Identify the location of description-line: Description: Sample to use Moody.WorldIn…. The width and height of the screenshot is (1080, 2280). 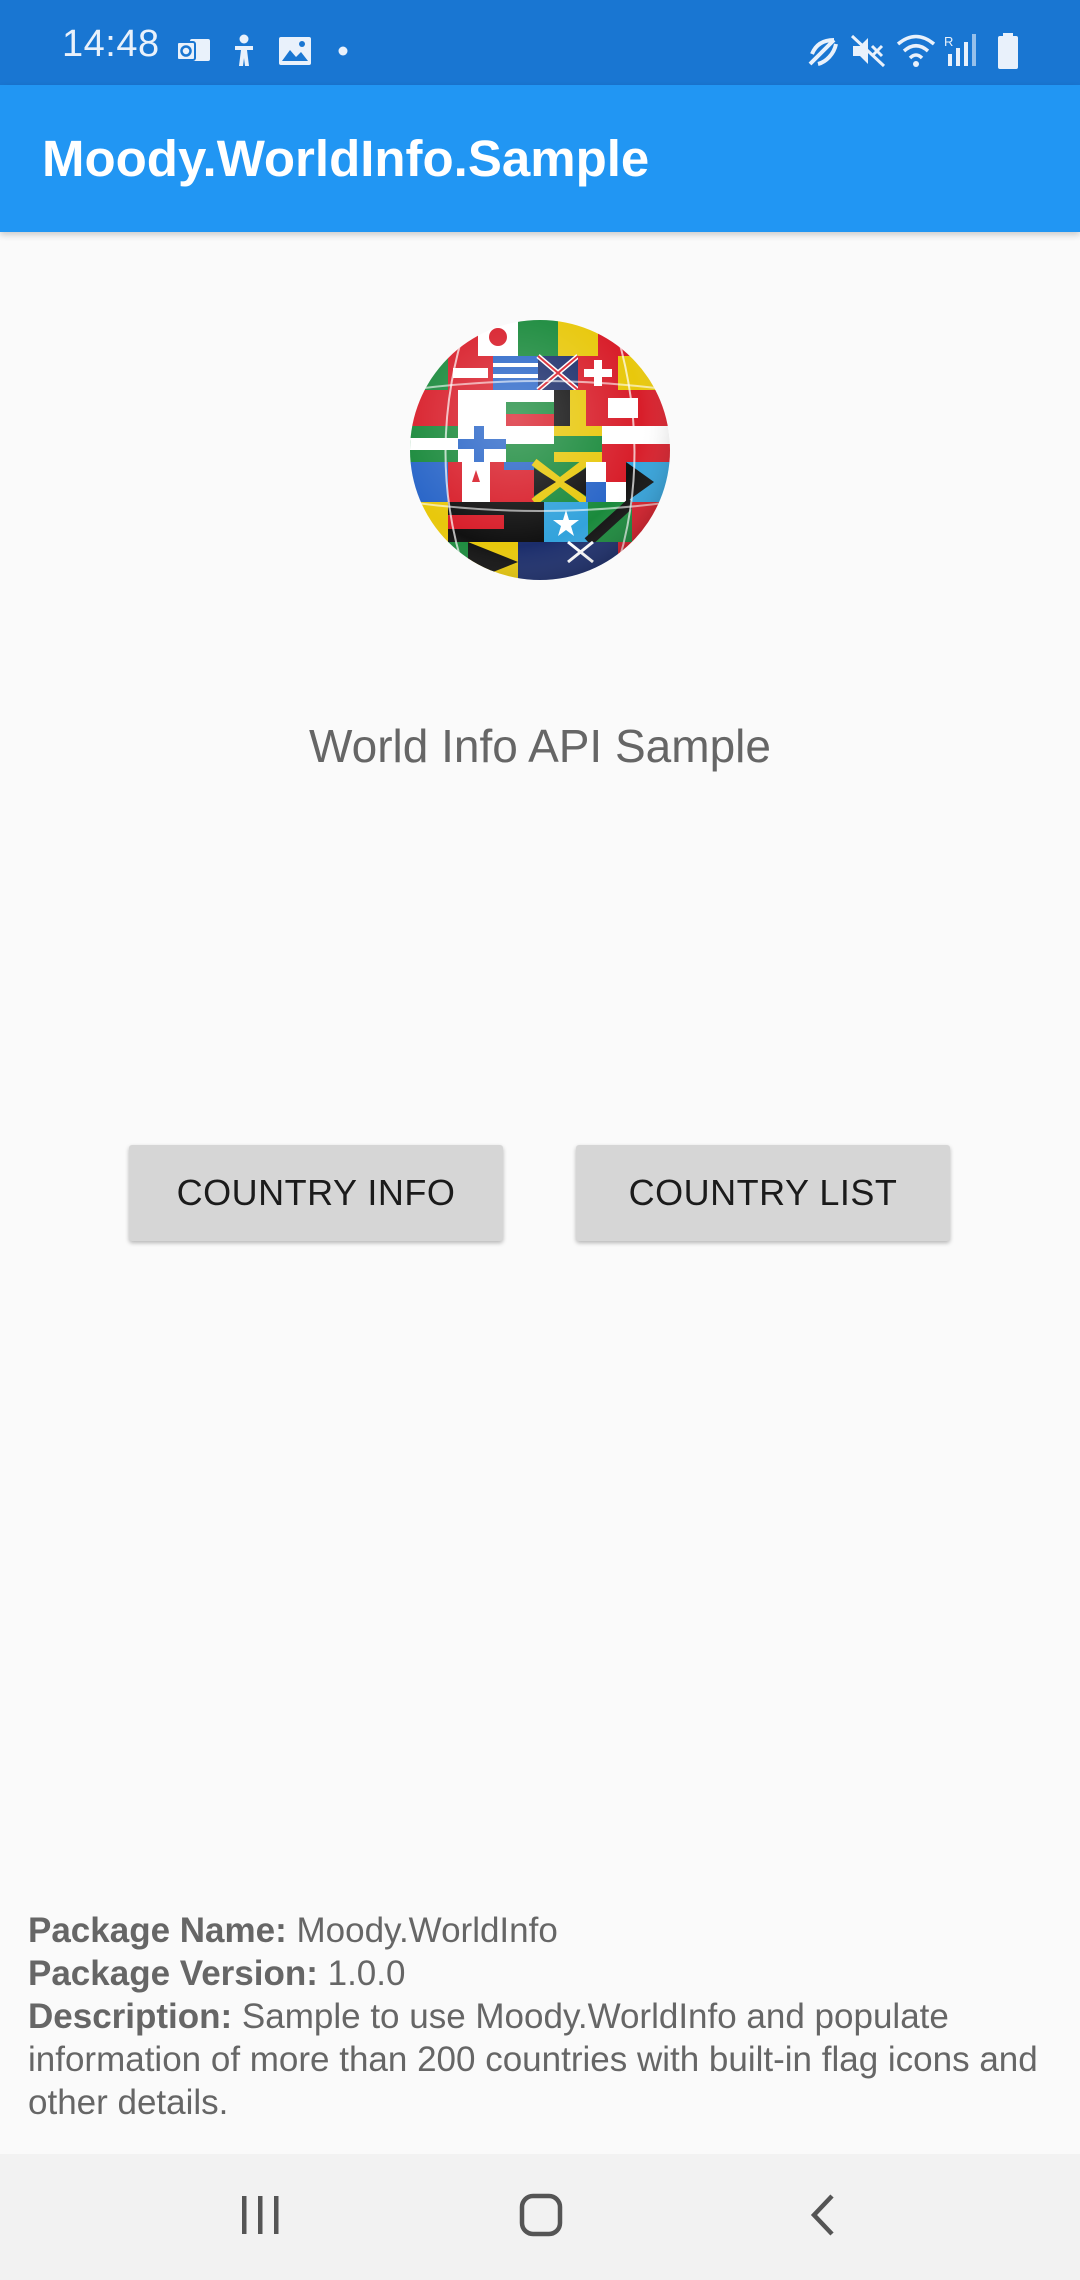
(543, 2059).